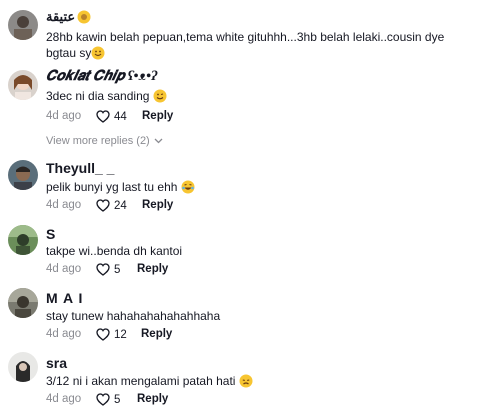 This screenshot has height=415, width=500. I want to click on comment-username: sra, so click(56, 363).